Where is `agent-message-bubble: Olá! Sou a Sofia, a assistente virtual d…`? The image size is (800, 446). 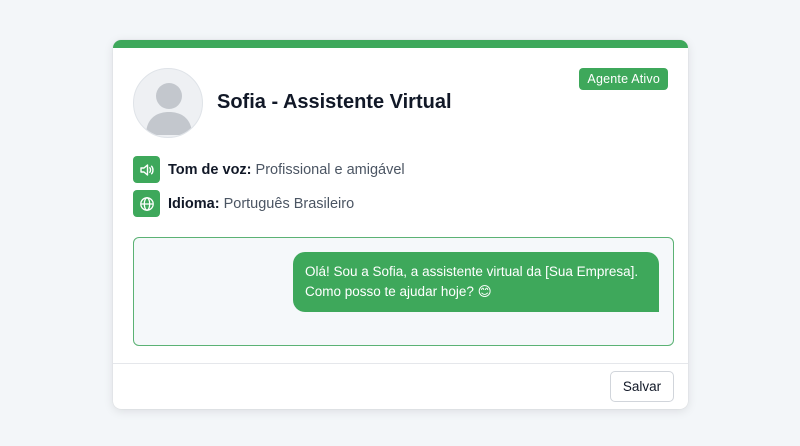
agent-message-bubble: Olá! Sou a Sofia, a assistente virtual d… is located at coordinates (476, 282).